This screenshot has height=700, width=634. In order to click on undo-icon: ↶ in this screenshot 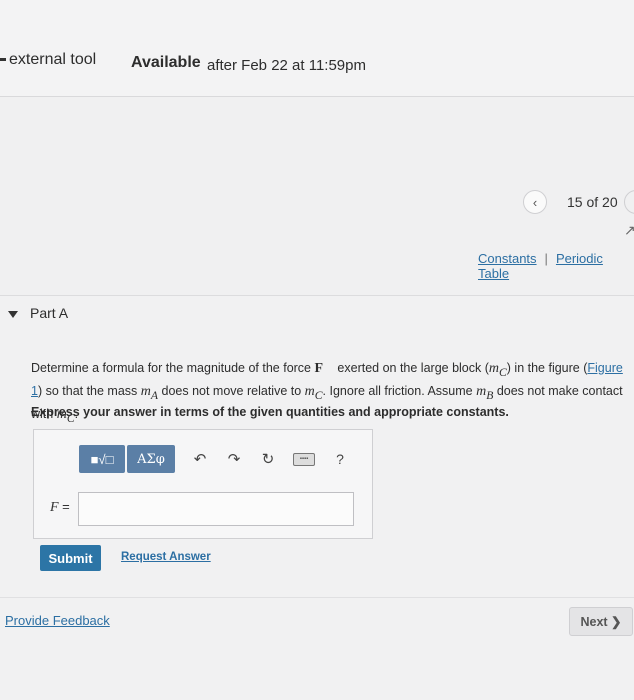, I will do `click(200, 459)`.